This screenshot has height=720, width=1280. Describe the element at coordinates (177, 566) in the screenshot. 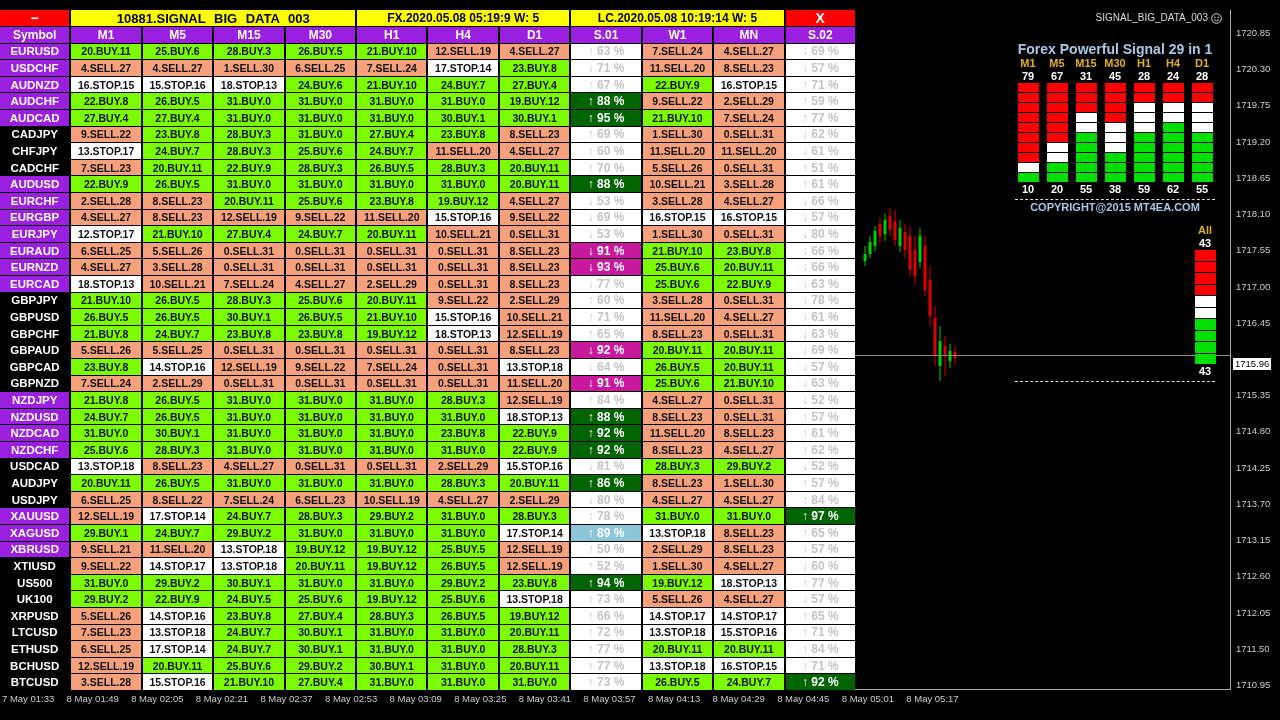

I see `signal-cell: 14.STOP.17` at that location.